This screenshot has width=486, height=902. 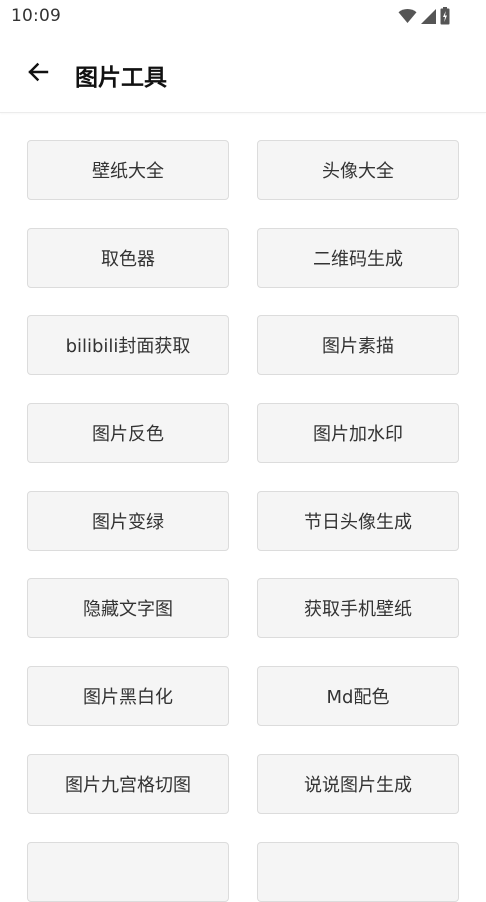 I want to click on shuoshuo-image-button: 说说图片生成, so click(x=358, y=783).